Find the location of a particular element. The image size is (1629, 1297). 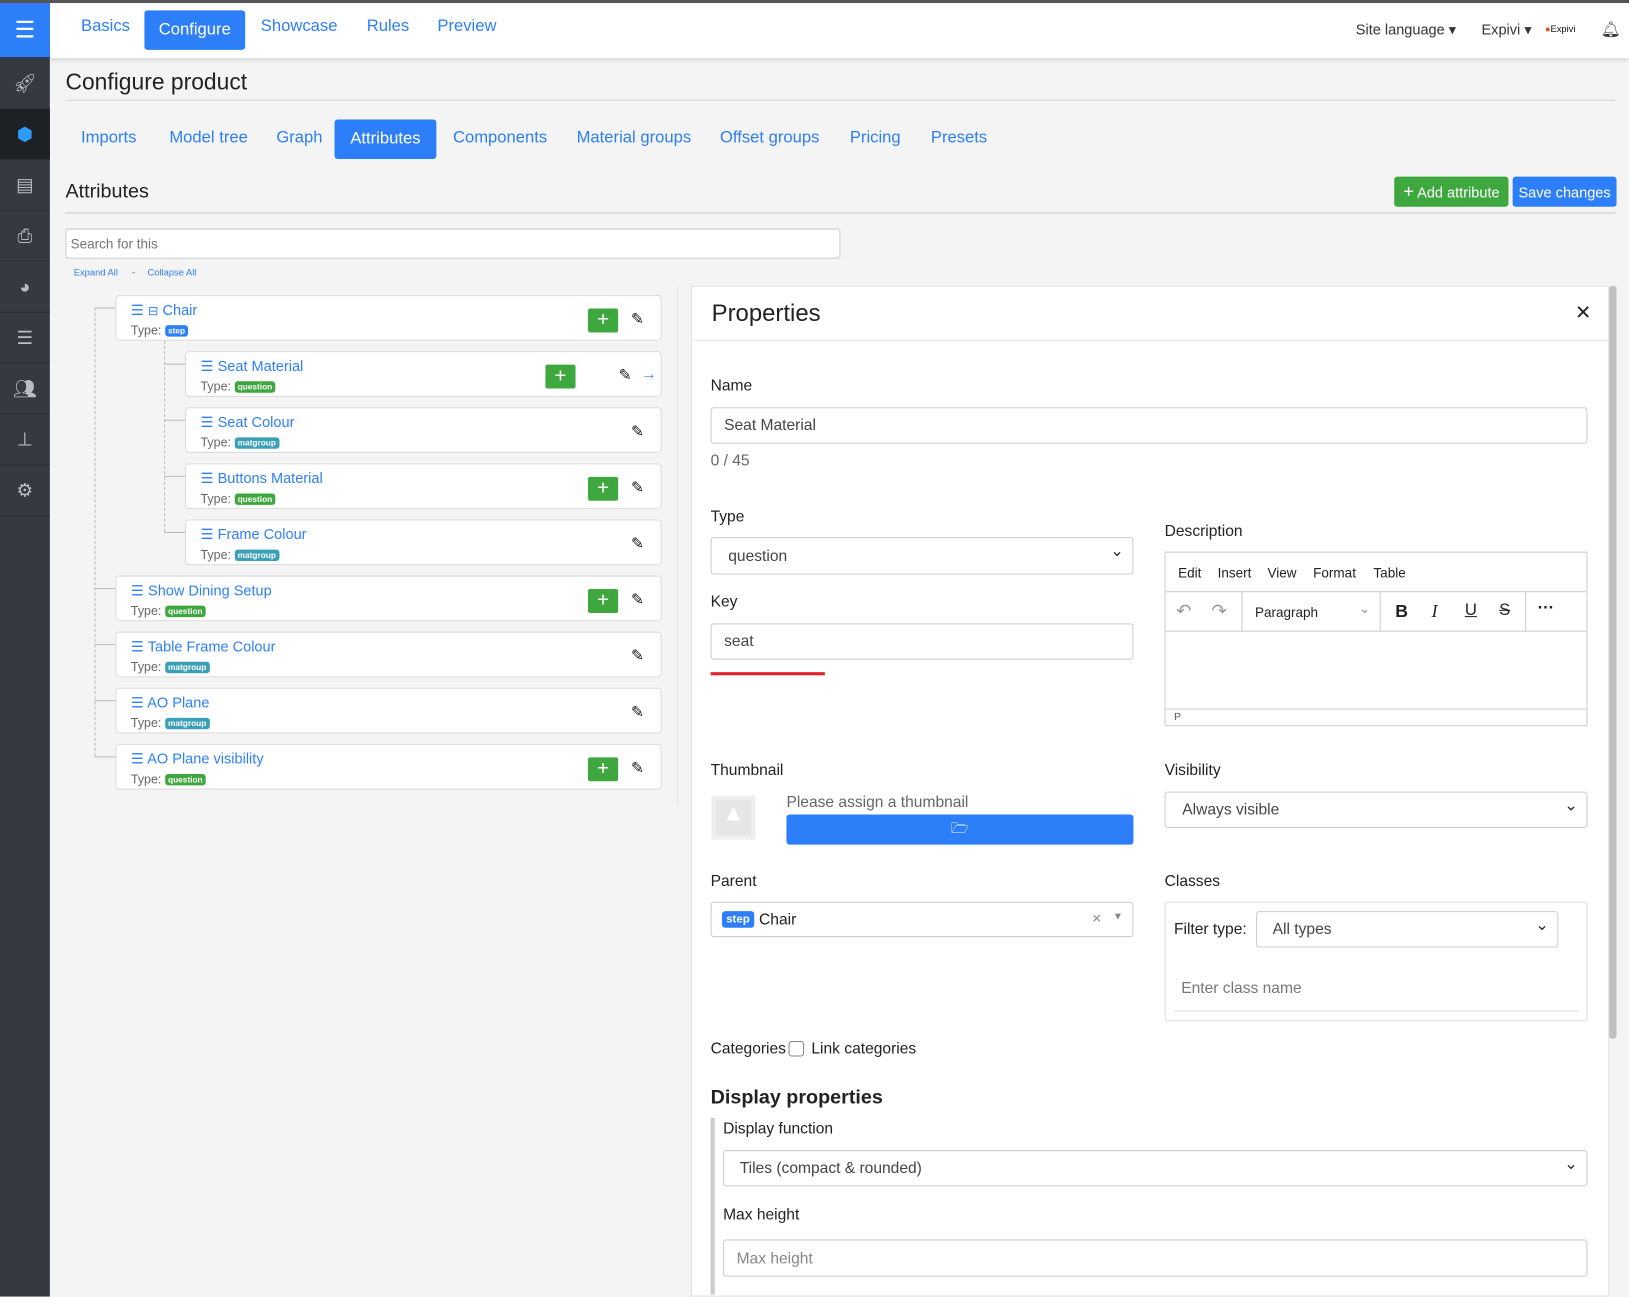

pie-chart-icon: ◕ is located at coordinates (25, 287).